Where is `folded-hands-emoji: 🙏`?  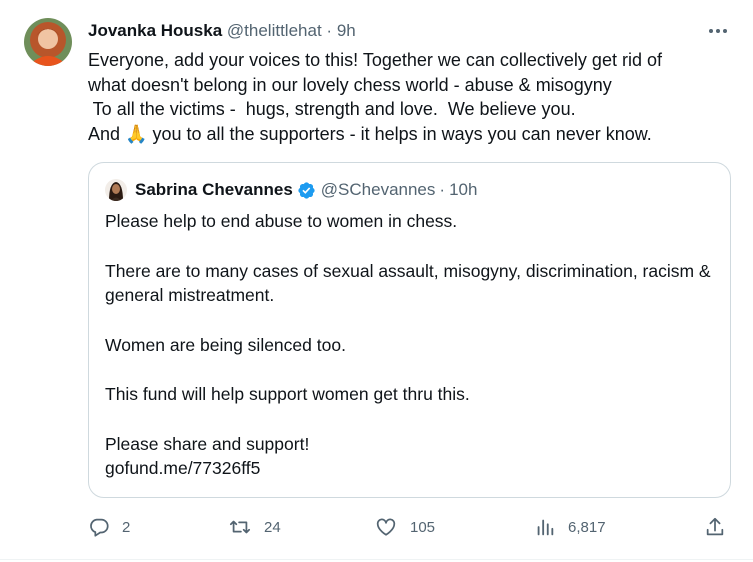 folded-hands-emoji: 🙏 is located at coordinates (136, 133).